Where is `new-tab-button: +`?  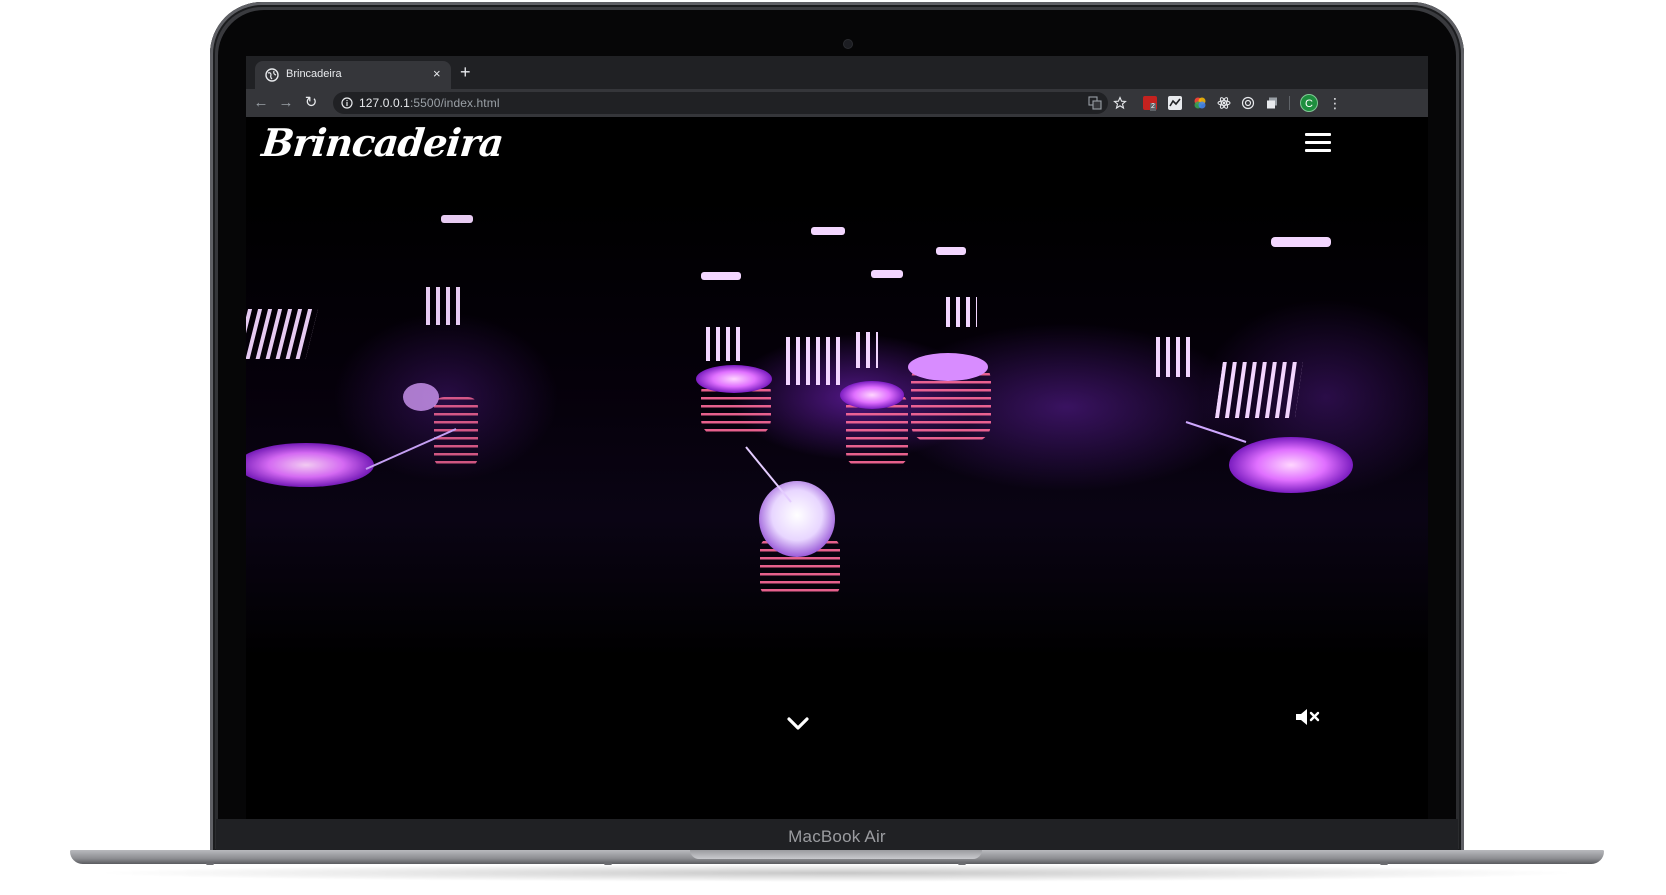 new-tab-button: + is located at coordinates (465, 72).